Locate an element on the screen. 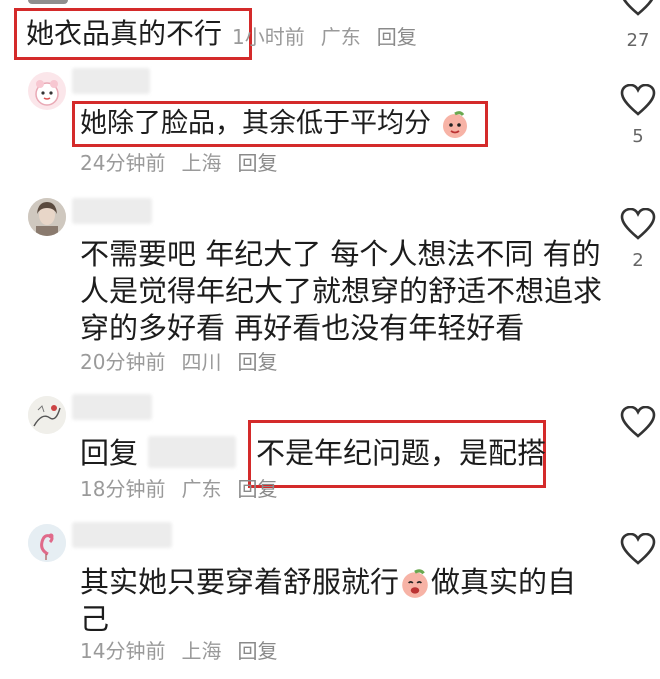 The image size is (660, 679). comment-5-text-after: 做真实的自 is located at coordinates (504, 582).